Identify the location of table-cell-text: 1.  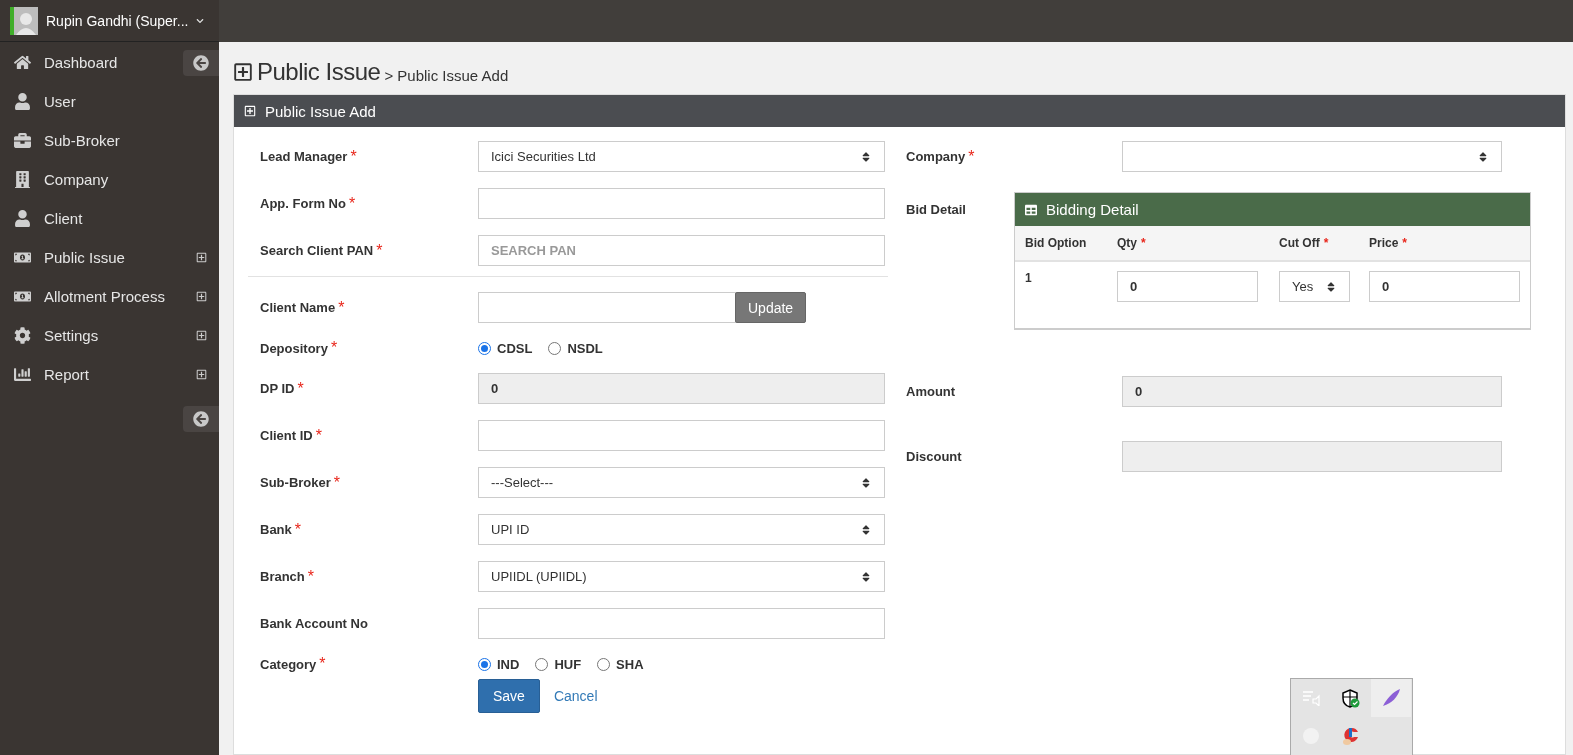
(1029, 279).